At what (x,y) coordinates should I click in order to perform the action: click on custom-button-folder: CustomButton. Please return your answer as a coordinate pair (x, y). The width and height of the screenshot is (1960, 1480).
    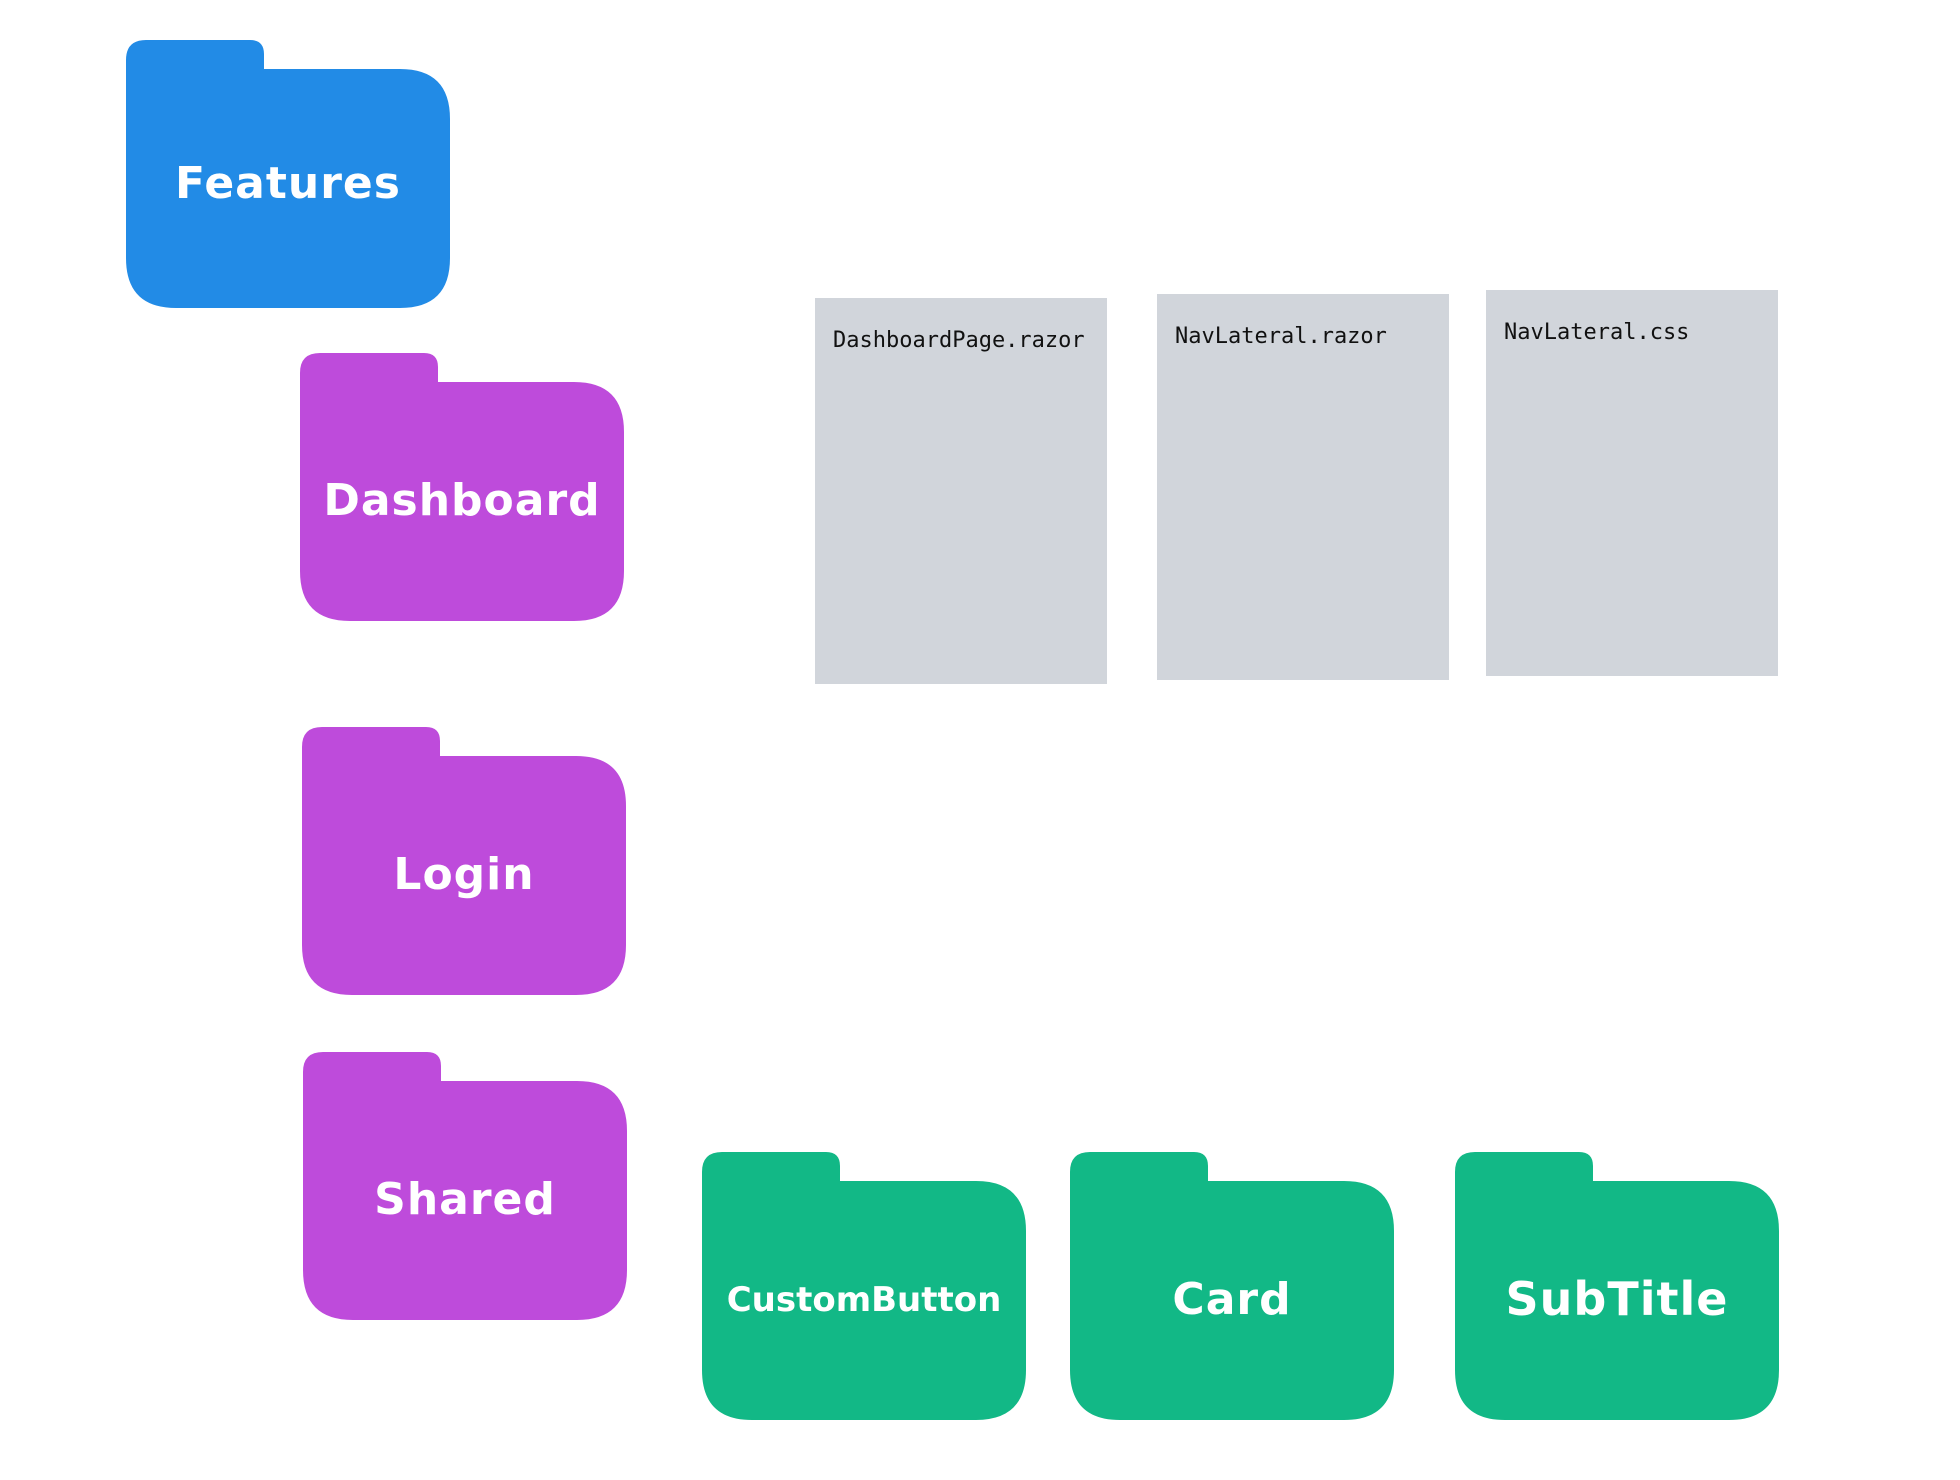
    Looking at the image, I should click on (864, 1286).